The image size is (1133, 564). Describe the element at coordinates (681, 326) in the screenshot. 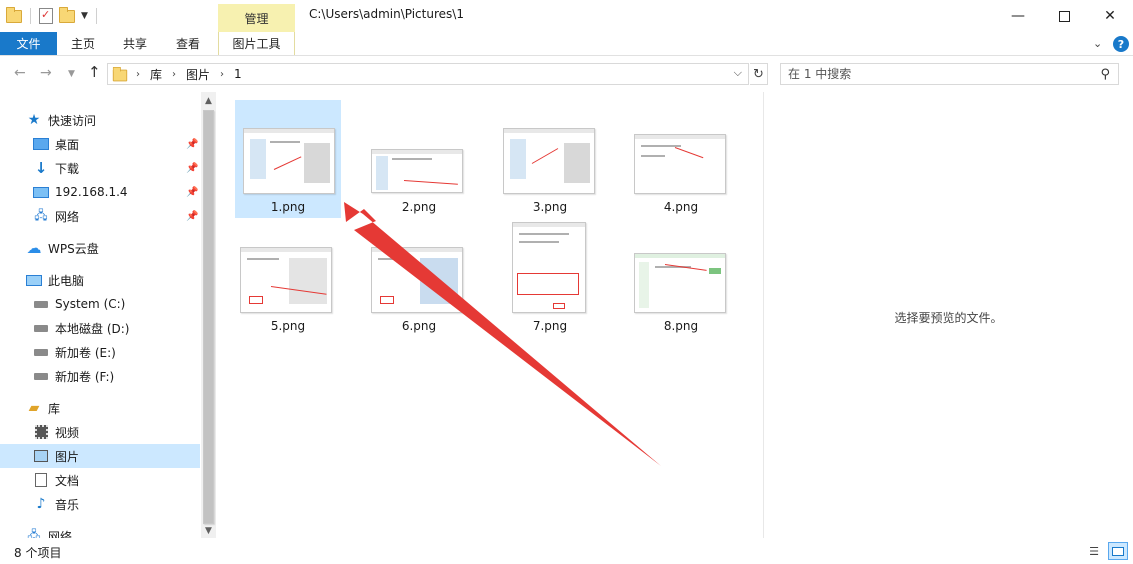

I see `file-name: 8.png` at that location.